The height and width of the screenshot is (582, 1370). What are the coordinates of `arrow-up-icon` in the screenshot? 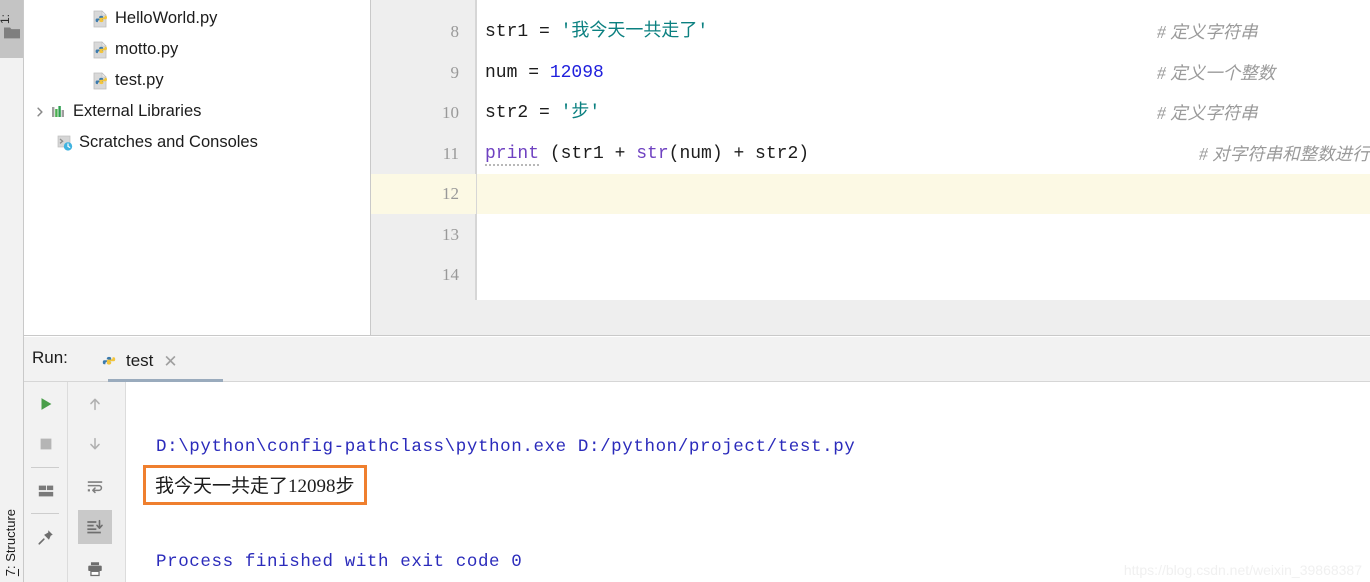 It's located at (95, 404).